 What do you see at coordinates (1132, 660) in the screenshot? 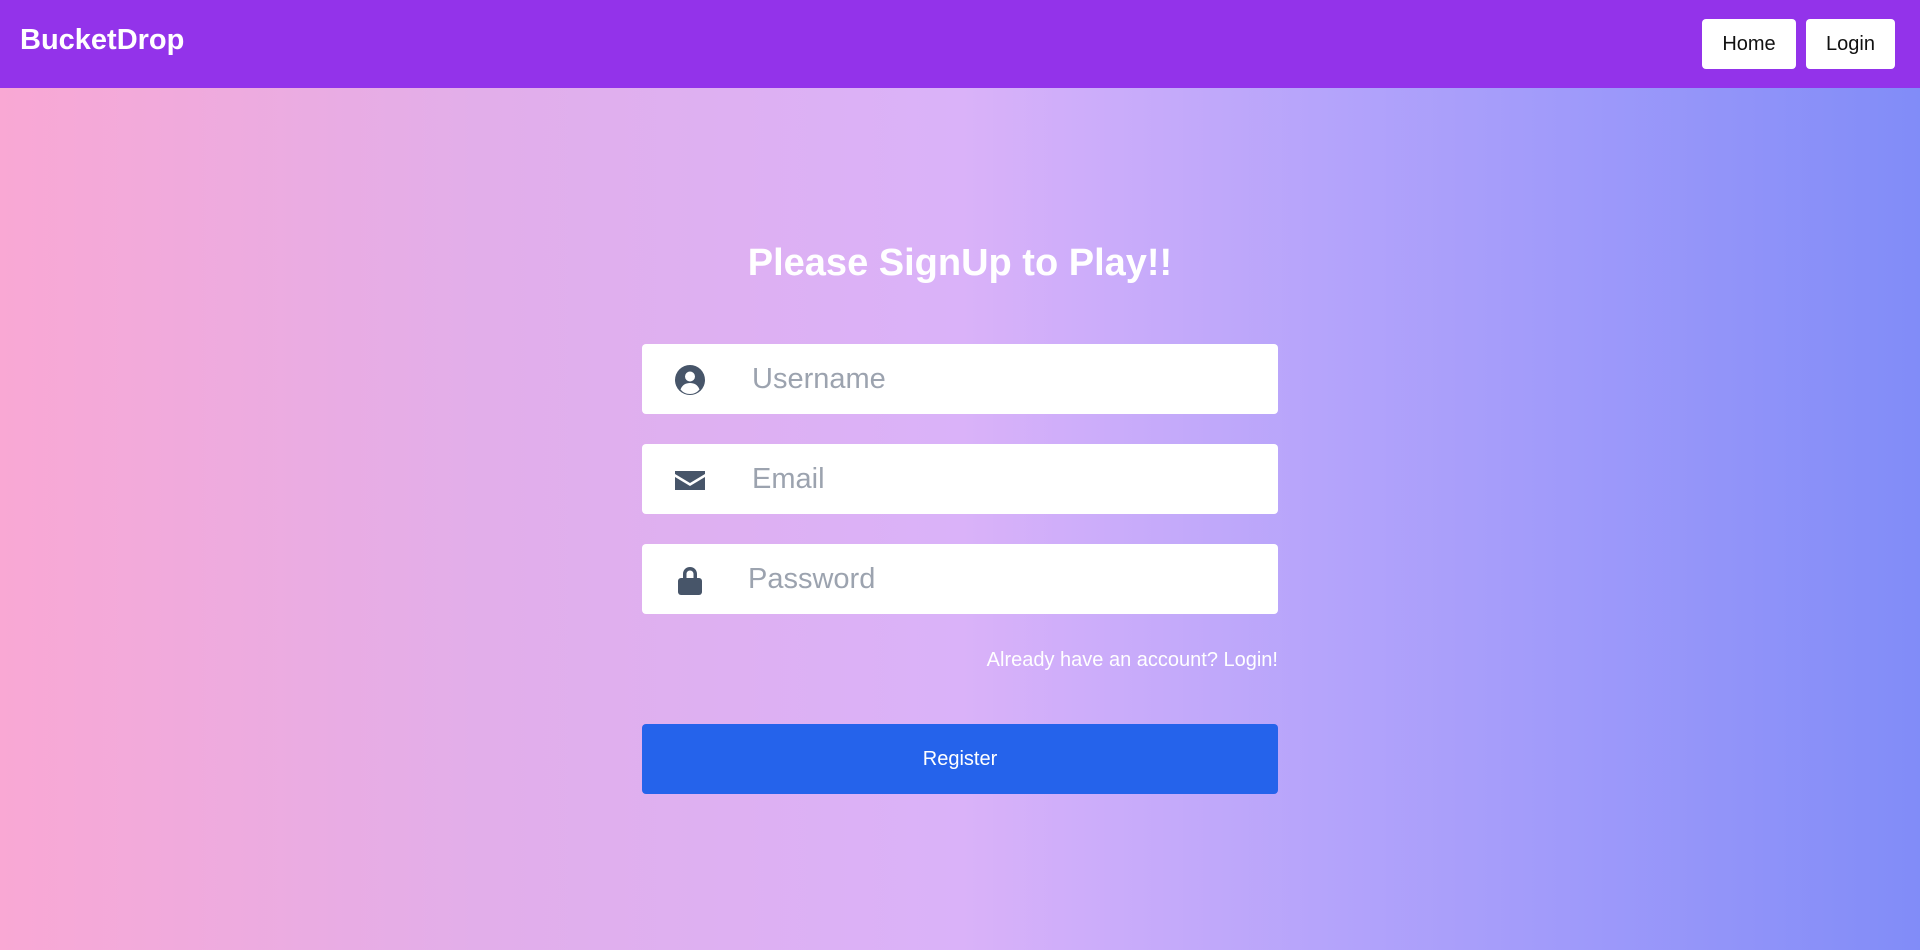
I see `login-link: Already have an account? Login!` at bounding box center [1132, 660].